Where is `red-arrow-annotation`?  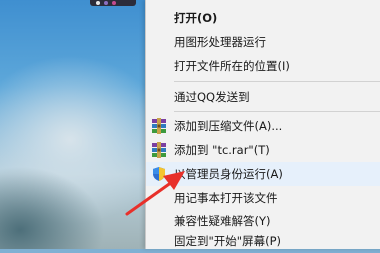
red-arrow-annotation is located at coordinates (155, 193).